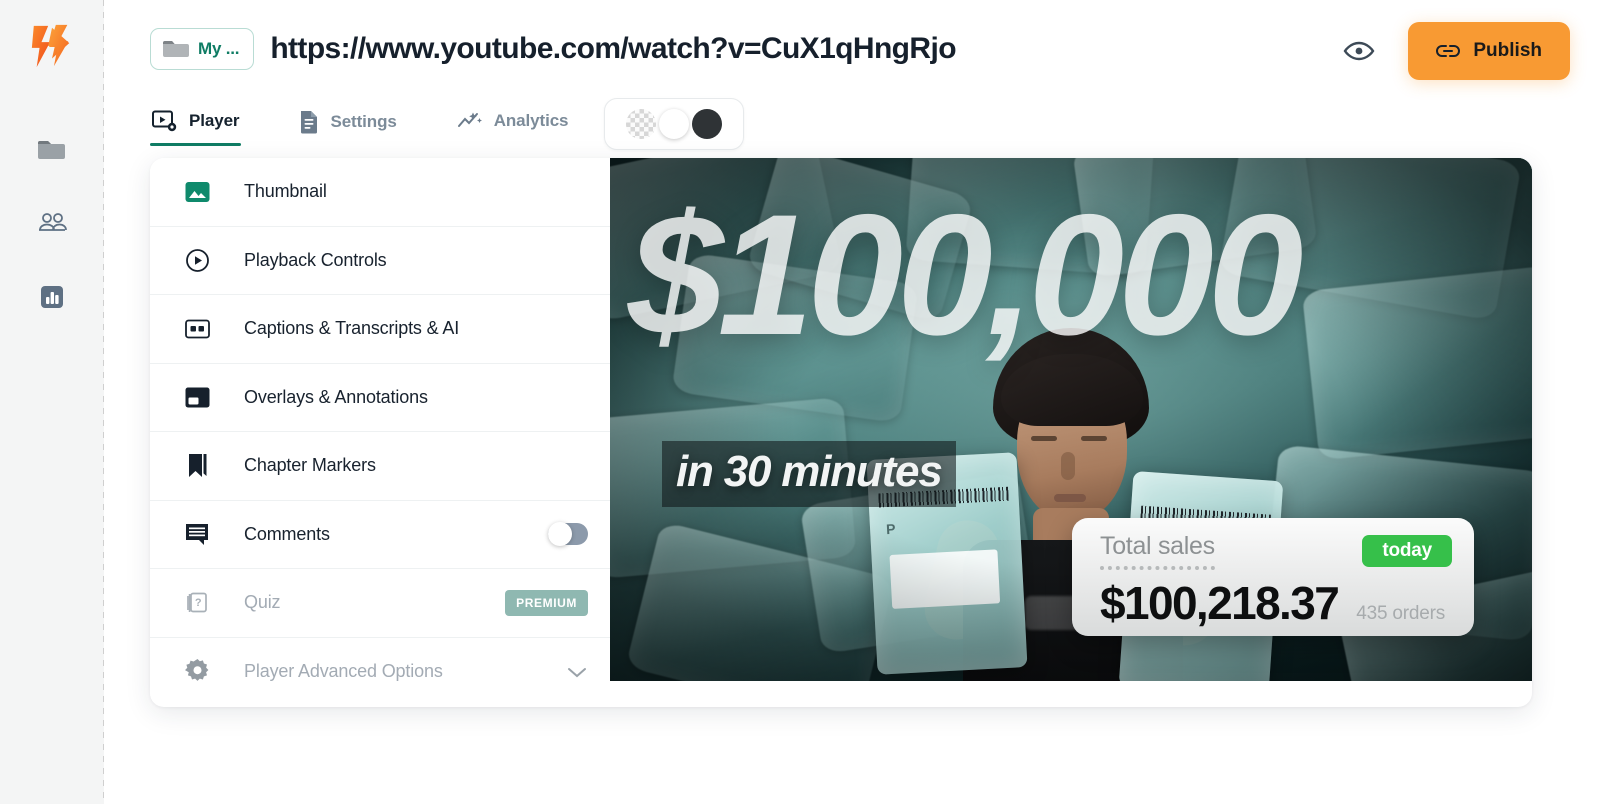  What do you see at coordinates (1507, 50) in the screenshot?
I see `publish-label: Publish` at bounding box center [1507, 50].